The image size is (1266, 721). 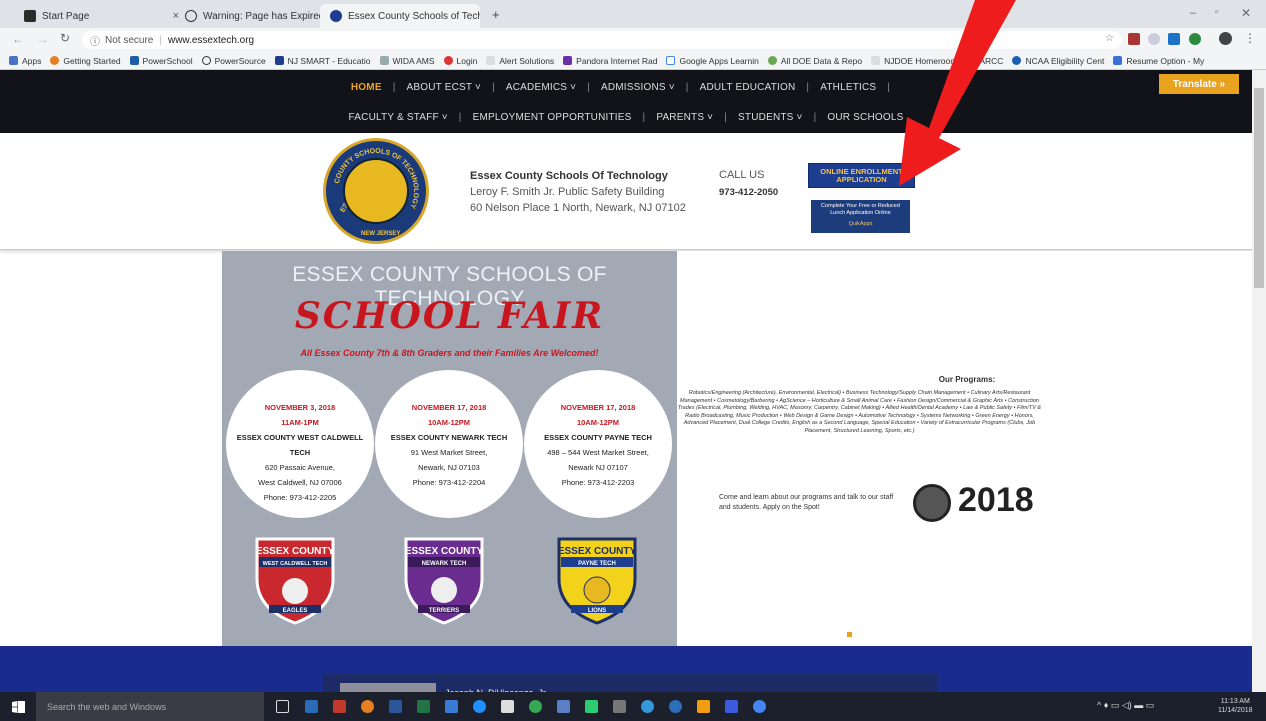 What do you see at coordinates (1235, 706) in the screenshot?
I see `taskbar-clock: 11:13 AM 11/14/2018` at bounding box center [1235, 706].